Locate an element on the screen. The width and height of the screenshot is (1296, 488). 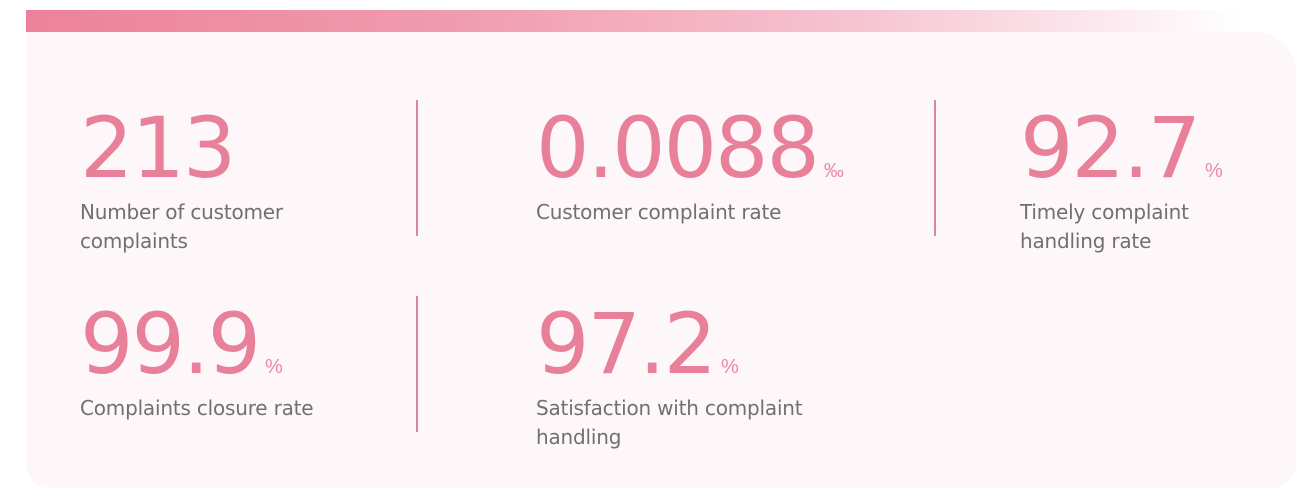
metric-value-line: 213 is located at coordinates (200, 148).